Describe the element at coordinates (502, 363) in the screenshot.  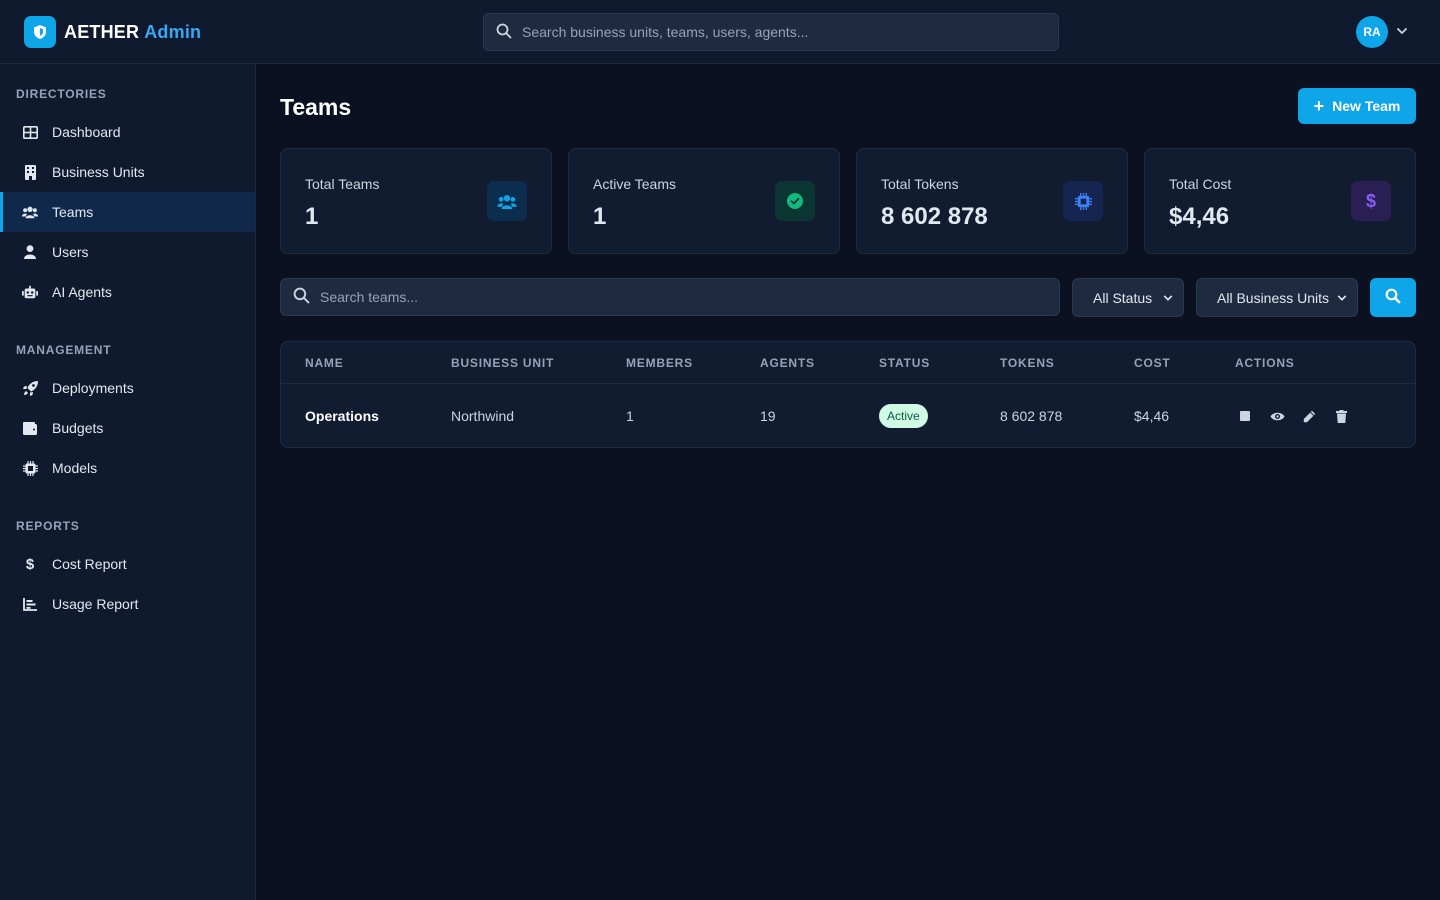
I see `column-header-business-unit: BUSINESS UNIT` at that location.